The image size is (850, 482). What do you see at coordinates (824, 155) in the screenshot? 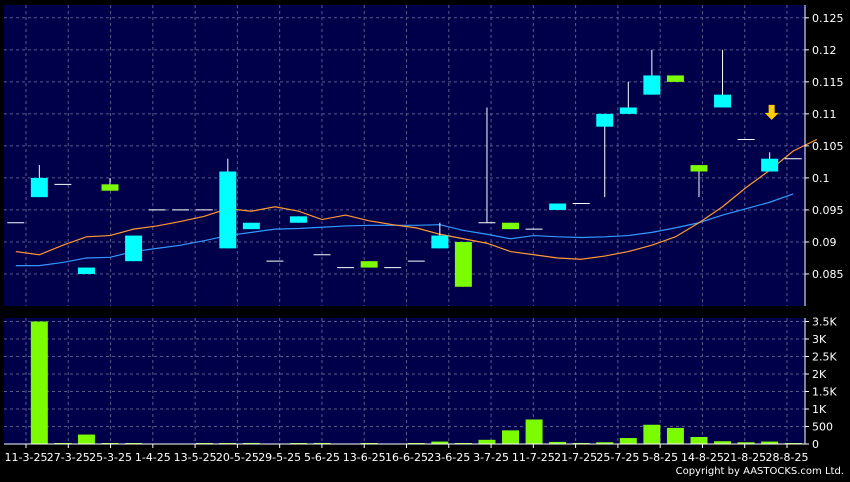
I see `price-axis: 0.085 0.09 0.095 0.1 0.105 0.11 0.115 0.12 0.125` at bounding box center [824, 155].